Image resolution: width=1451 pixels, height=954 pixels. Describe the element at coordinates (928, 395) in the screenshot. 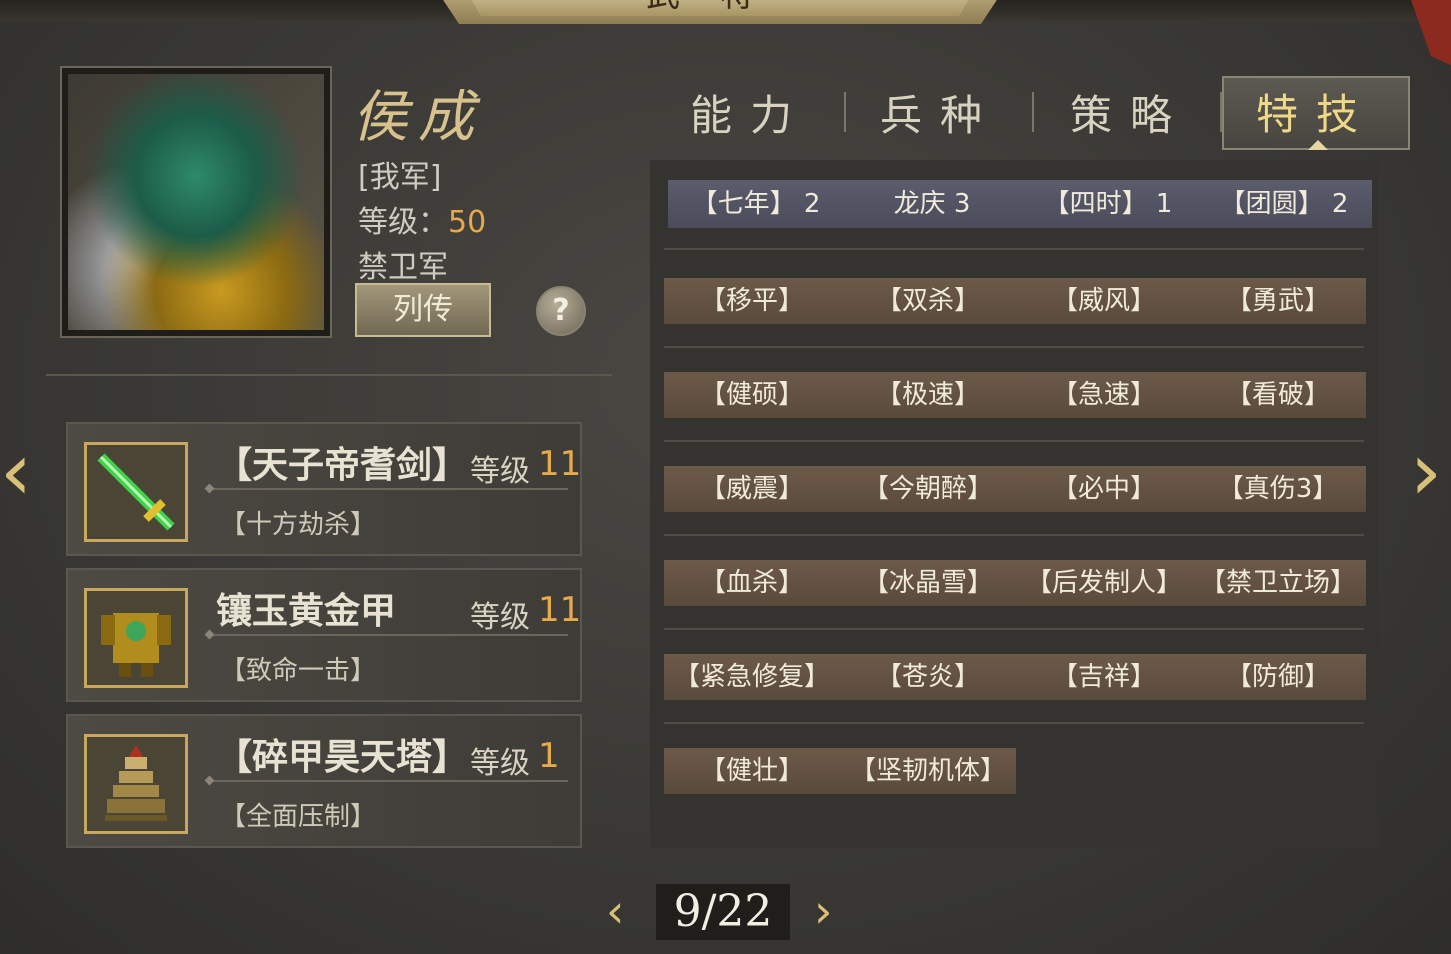

I see `skill-chip: 【极速】` at that location.